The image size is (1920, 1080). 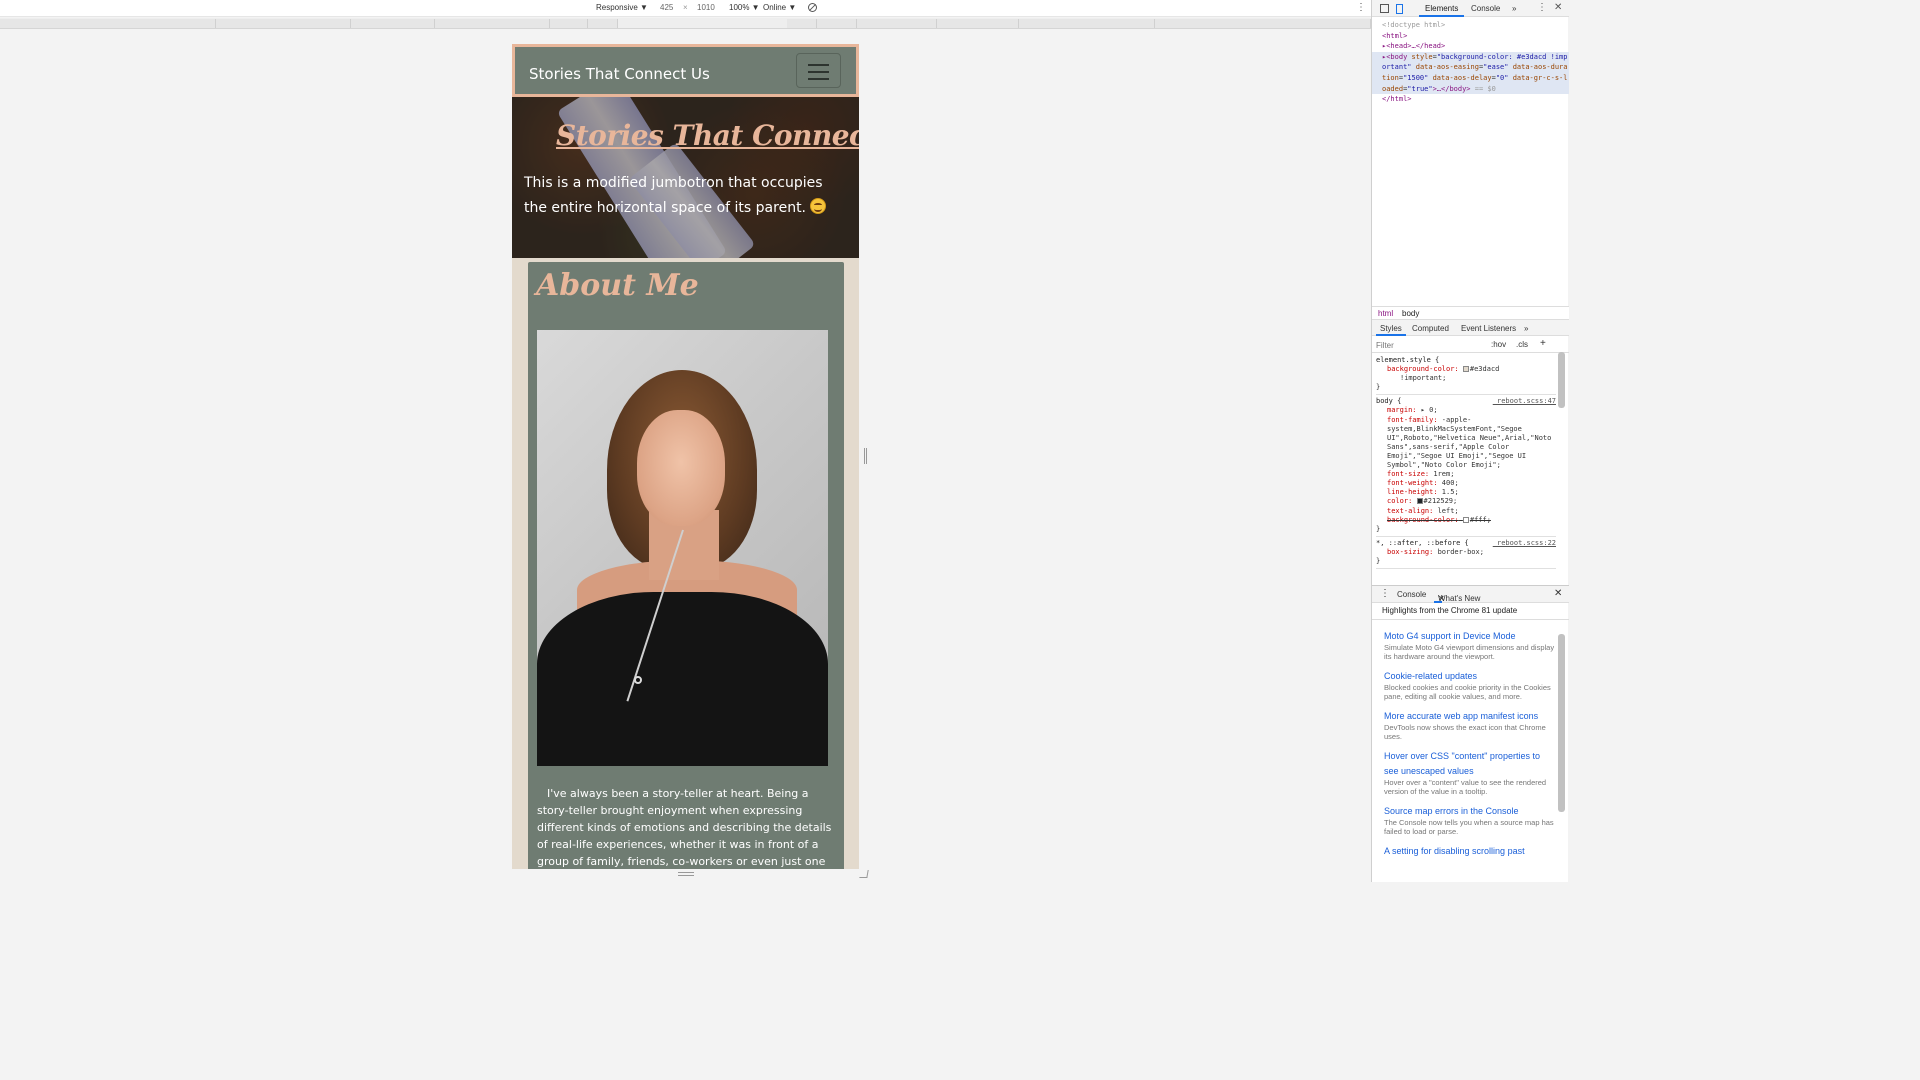 What do you see at coordinates (779, 7) in the screenshot?
I see `network-throttle-select: Online ▼` at bounding box center [779, 7].